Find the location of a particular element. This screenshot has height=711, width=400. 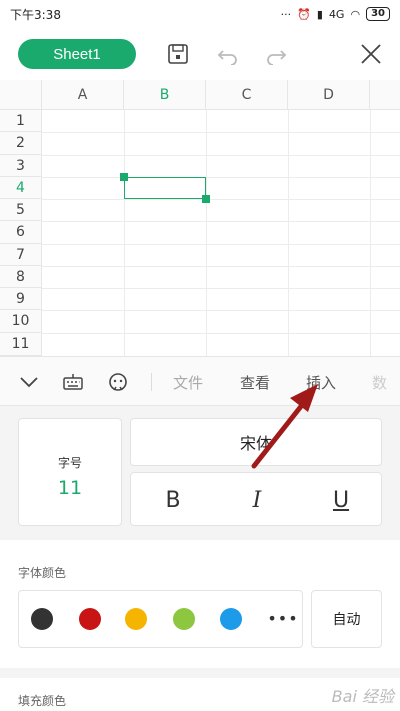

selected-cell-b4 is located at coordinates (165, 188).